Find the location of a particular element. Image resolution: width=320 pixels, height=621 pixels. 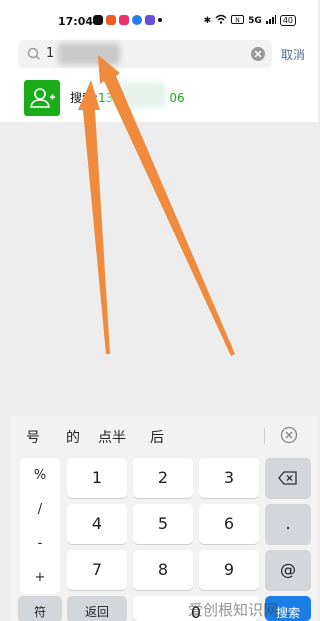

key-label: 9 is located at coordinates (229, 569).